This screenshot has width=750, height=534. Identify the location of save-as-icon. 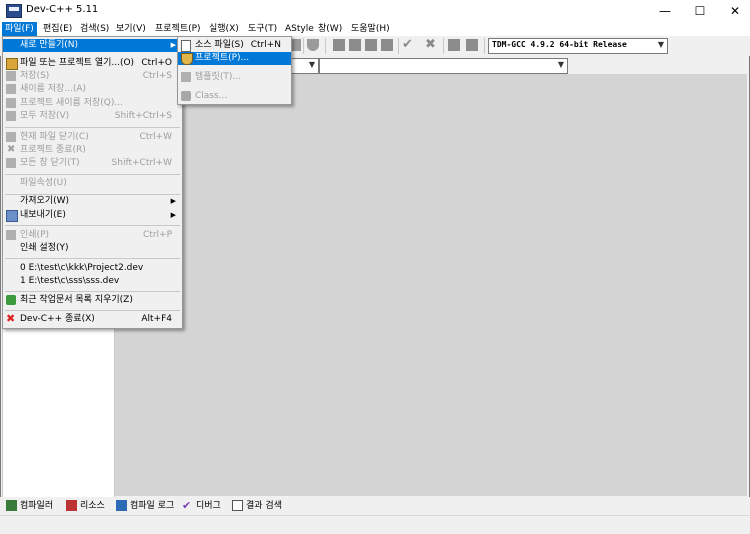
(11, 89).